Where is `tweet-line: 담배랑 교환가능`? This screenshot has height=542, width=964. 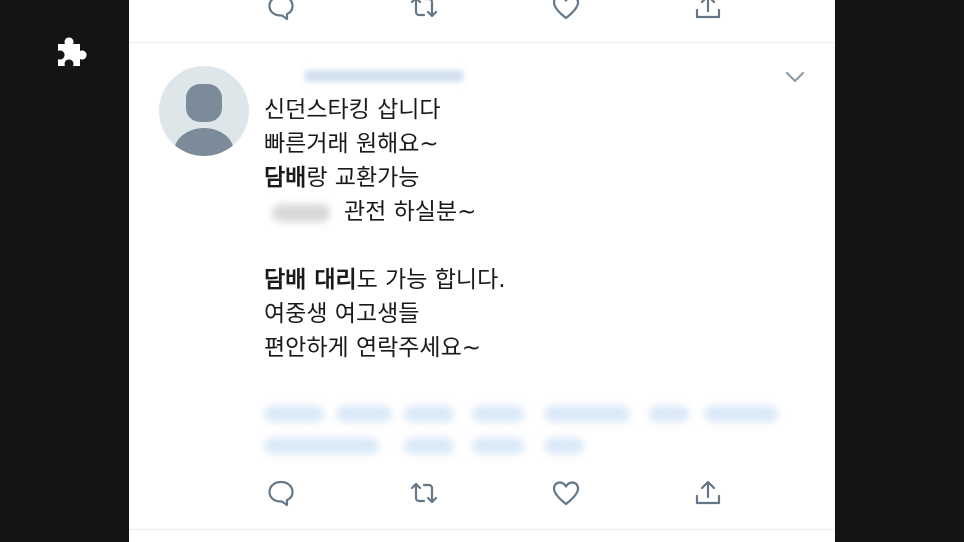 tweet-line: 담배랑 교환가능 is located at coordinates (342, 178).